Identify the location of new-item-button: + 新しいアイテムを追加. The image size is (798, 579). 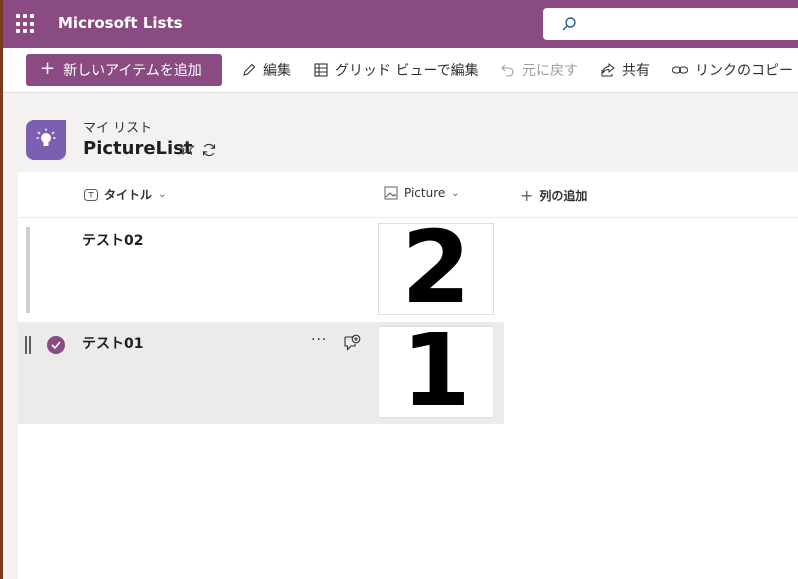
(124, 70).